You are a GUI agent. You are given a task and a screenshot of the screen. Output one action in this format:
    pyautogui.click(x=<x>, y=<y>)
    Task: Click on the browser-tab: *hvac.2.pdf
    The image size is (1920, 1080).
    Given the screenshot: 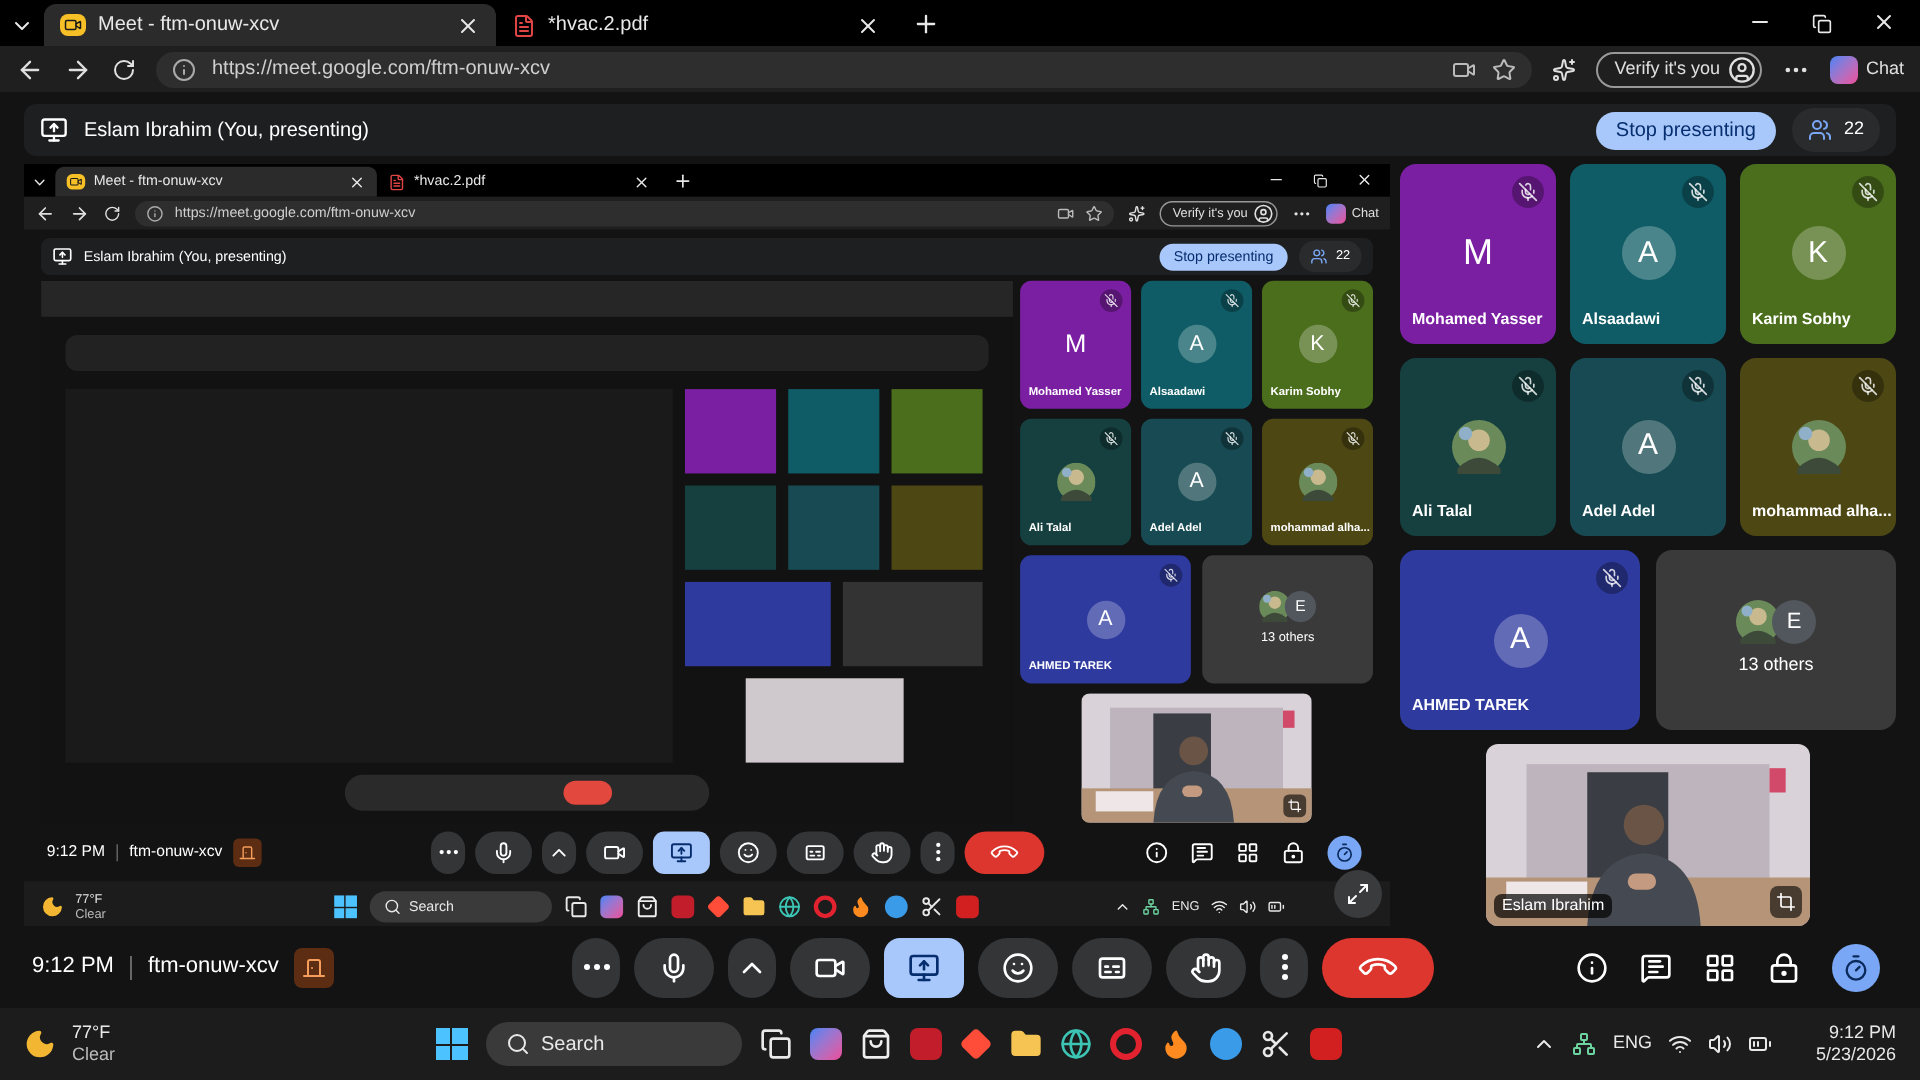 What is the action you would take?
    pyautogui.click(x=696, y=25)
    